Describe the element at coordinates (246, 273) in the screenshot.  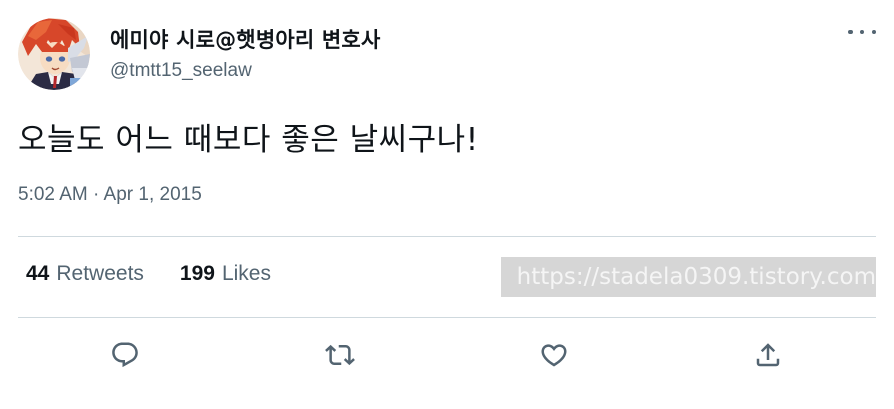
I see `likes-label: Likes` at that location.